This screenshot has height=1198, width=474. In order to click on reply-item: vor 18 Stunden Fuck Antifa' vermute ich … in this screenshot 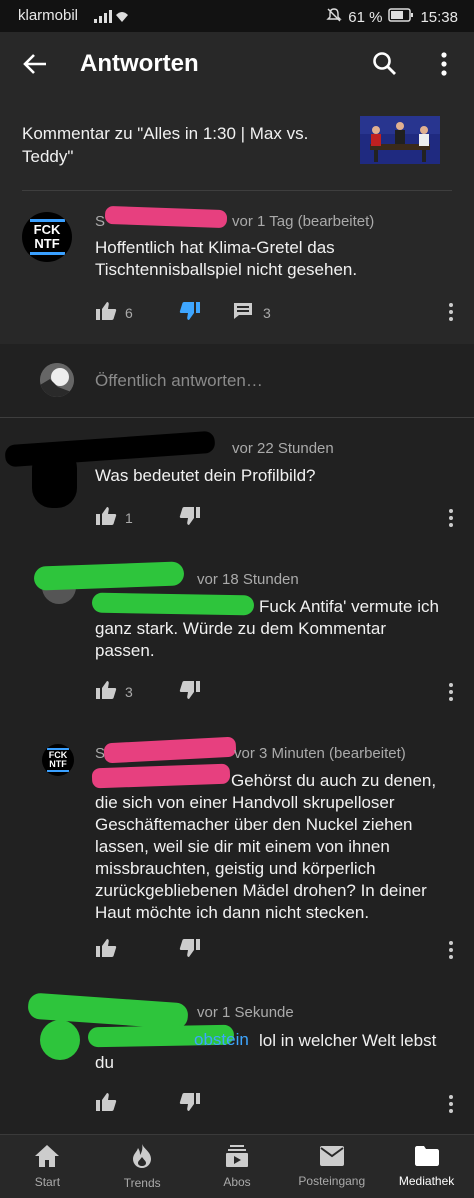, I will do `click(237, 640)`.